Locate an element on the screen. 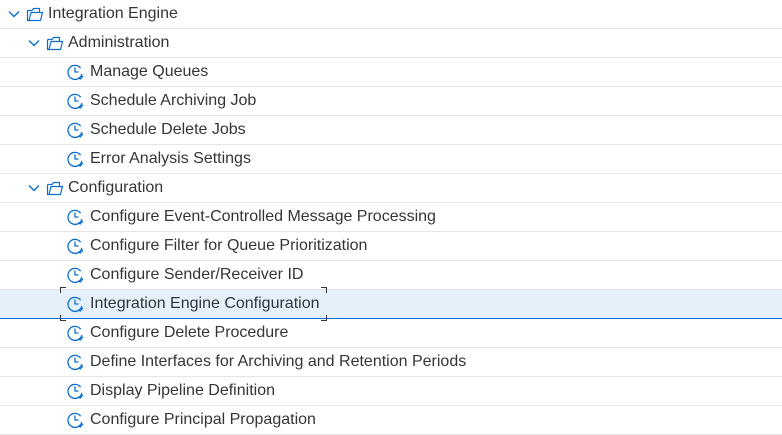 This screenshot has height=435, width=782. tree-node-administration: Administration is located at coordinates (391, 43).